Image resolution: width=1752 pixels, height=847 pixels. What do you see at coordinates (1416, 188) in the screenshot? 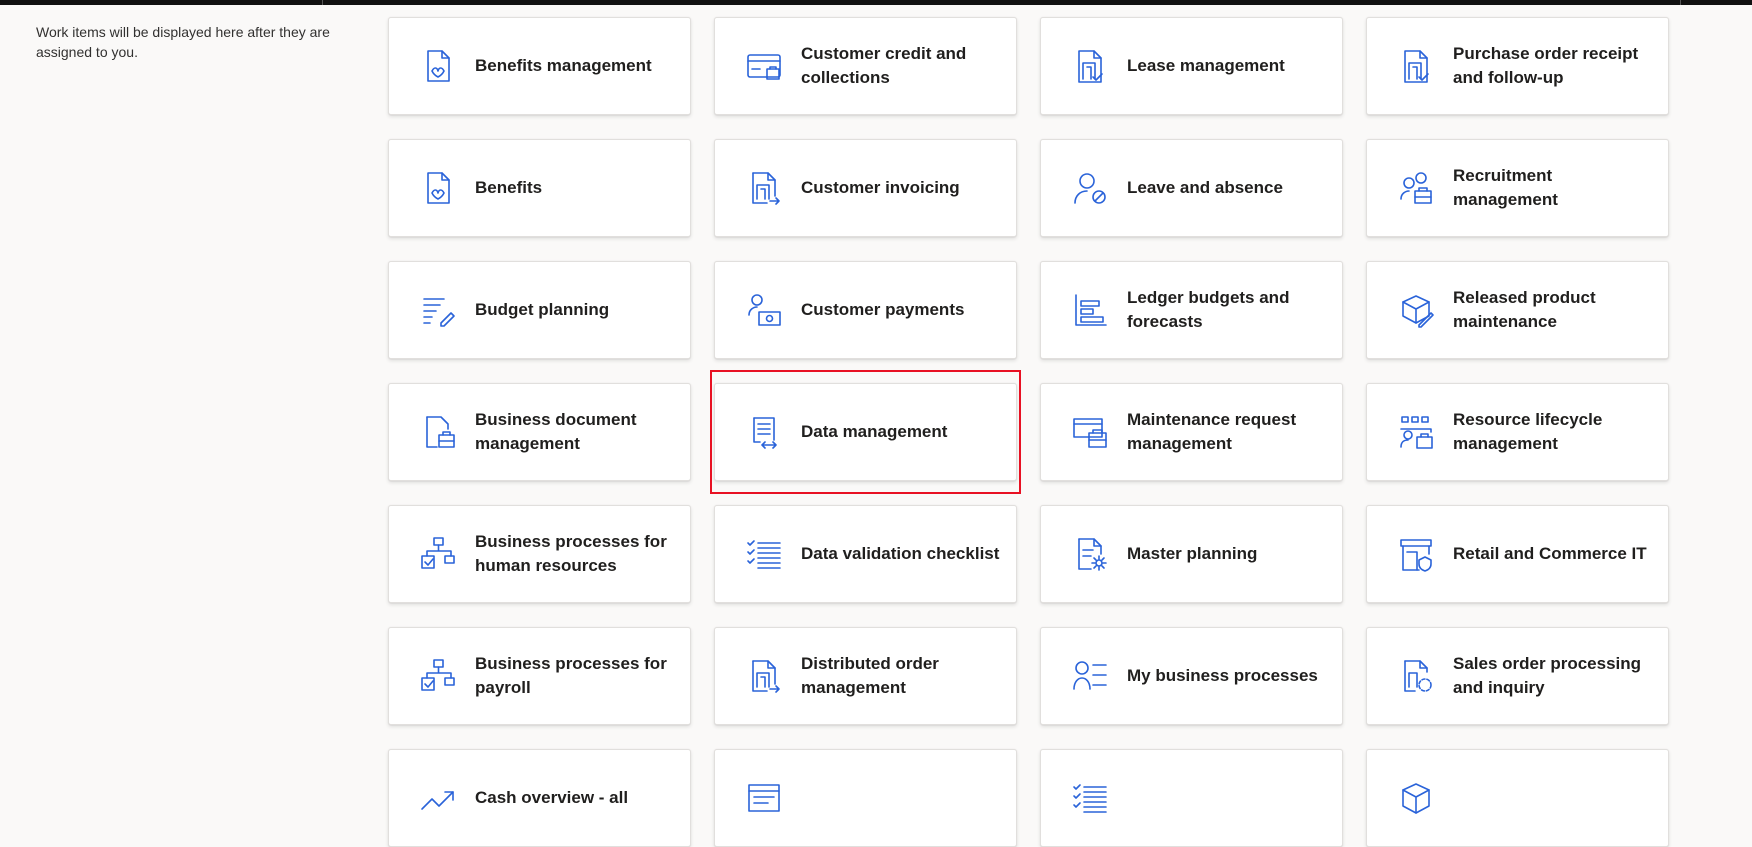
I see `people-briefcase-icon` at bounding box center [1416, 188].